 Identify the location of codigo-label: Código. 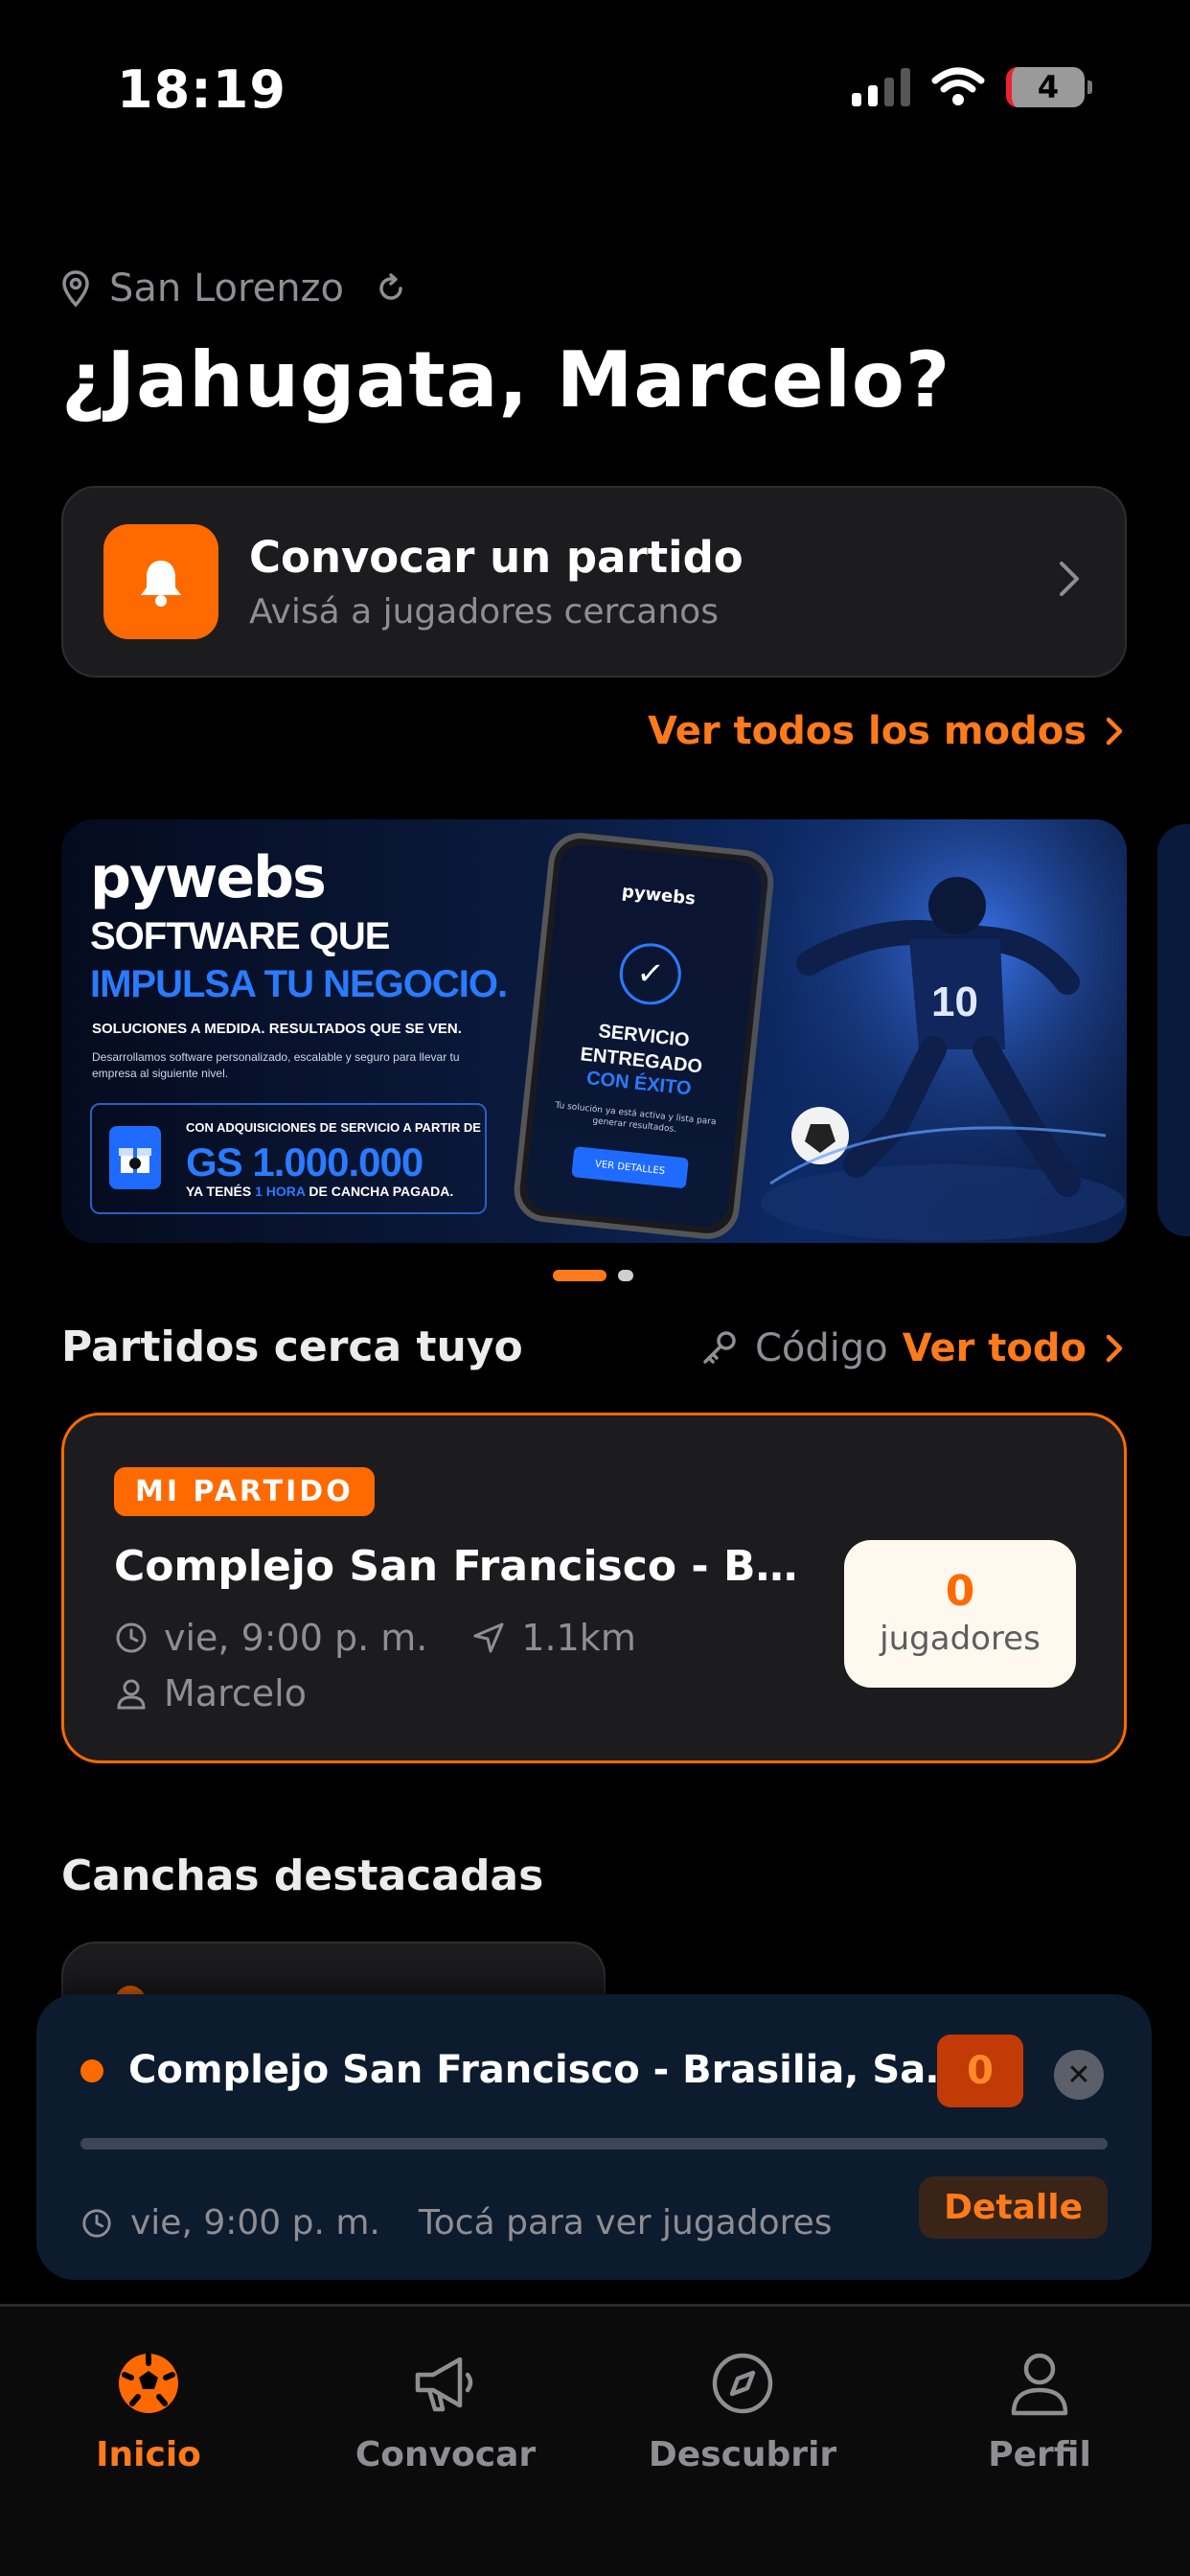
(822, 1348).